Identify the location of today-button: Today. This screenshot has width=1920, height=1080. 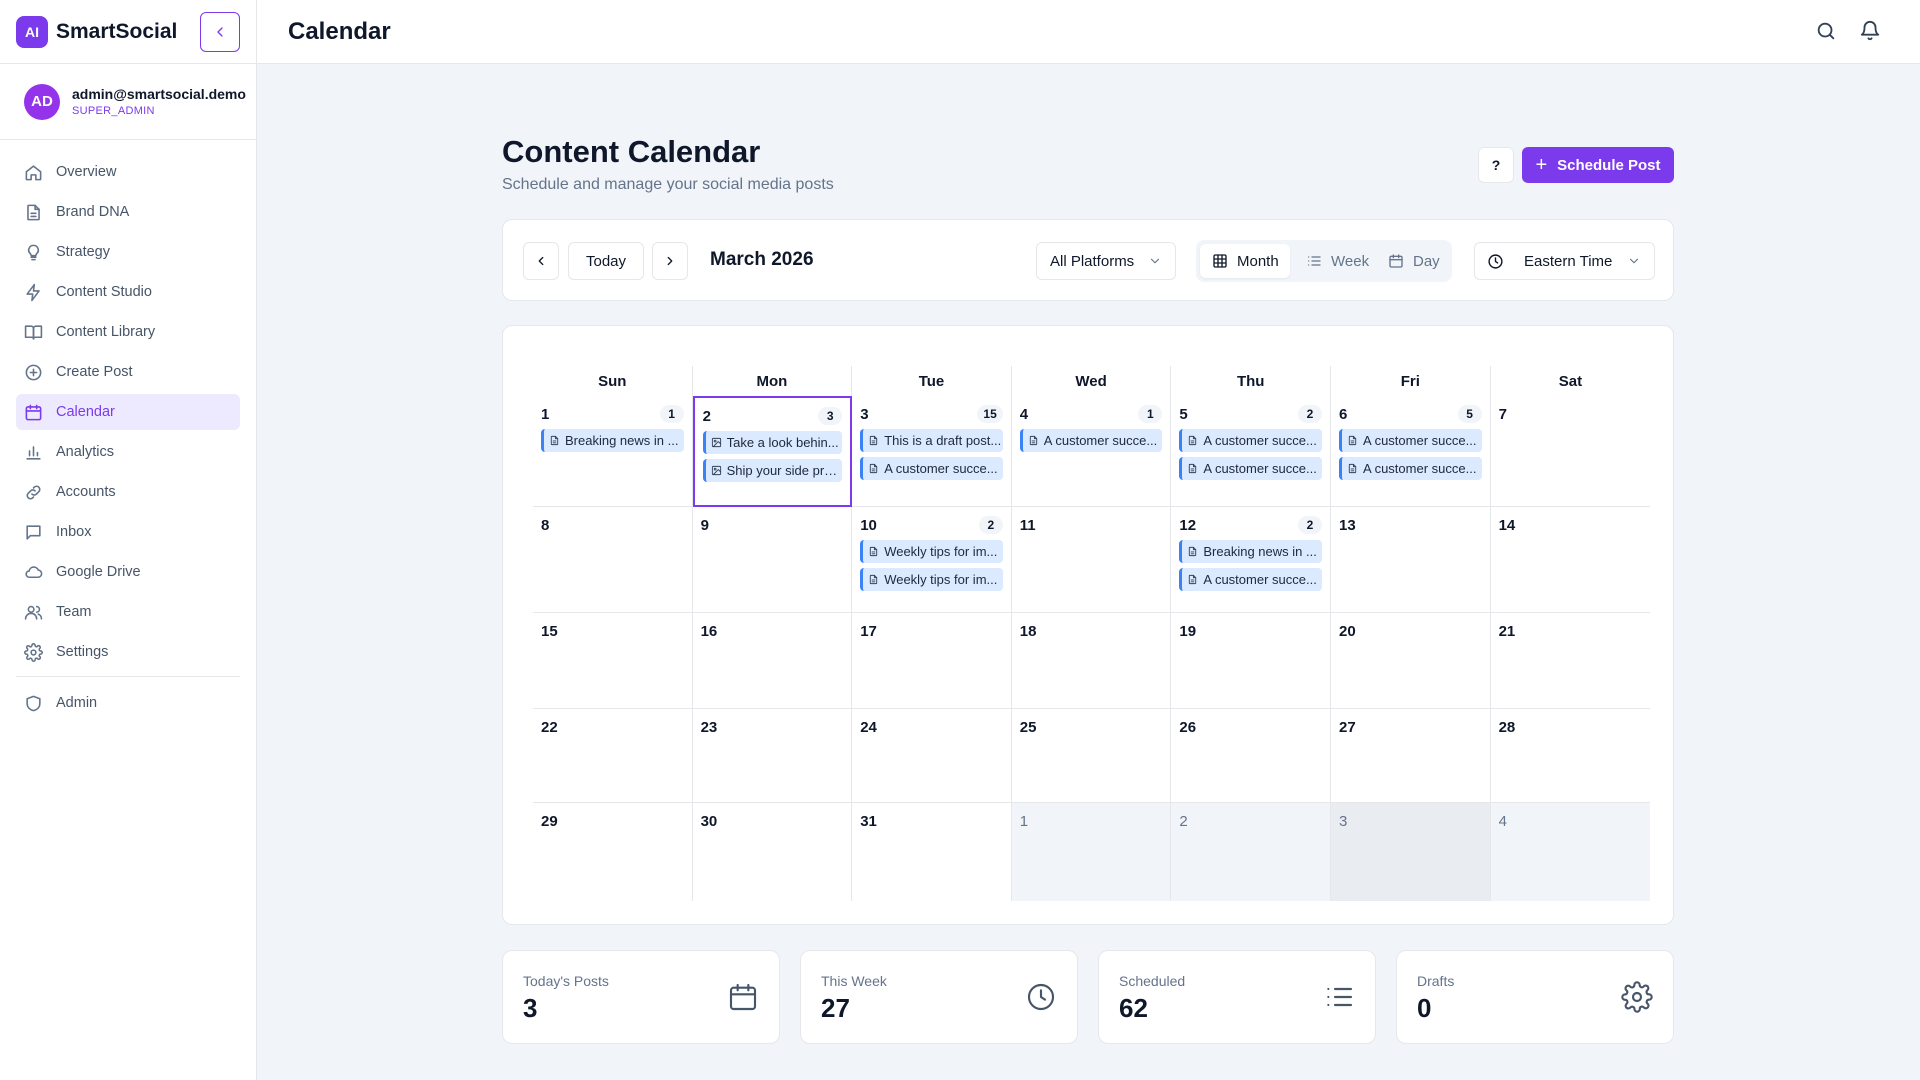
(606, 261).